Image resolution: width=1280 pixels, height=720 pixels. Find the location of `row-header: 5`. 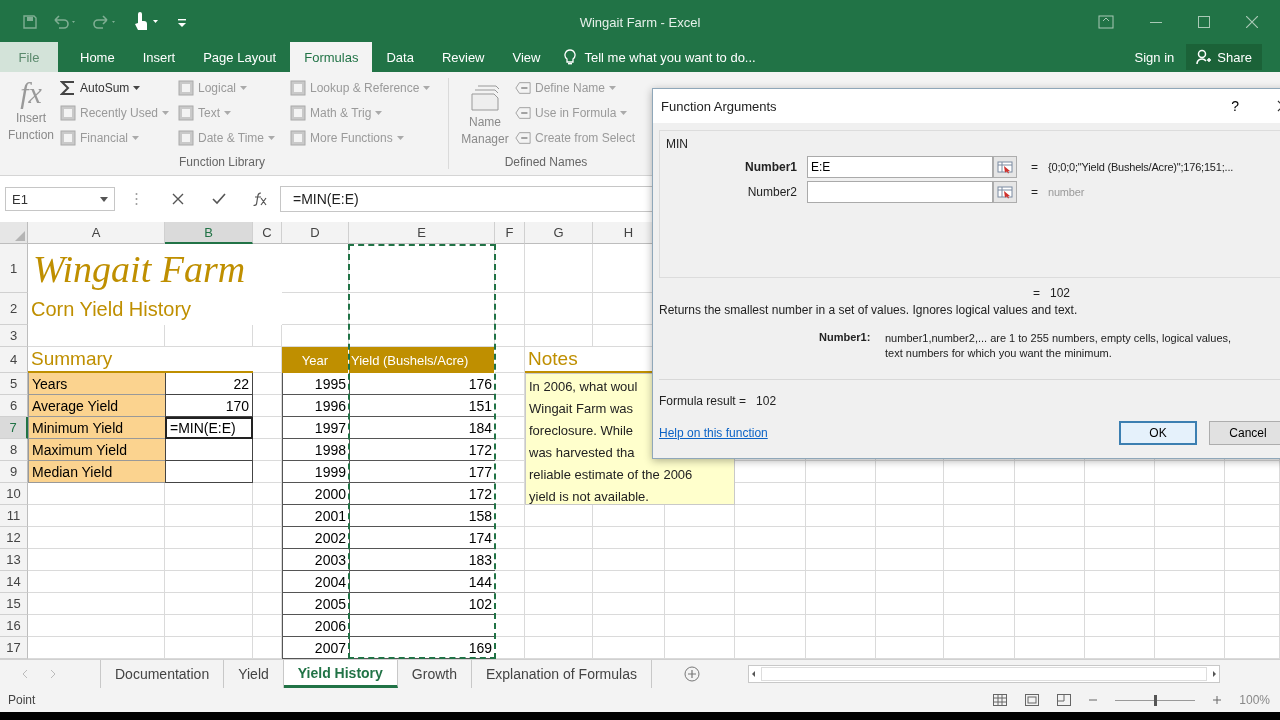

row-header: 5 is located at coordinates (14, 384).